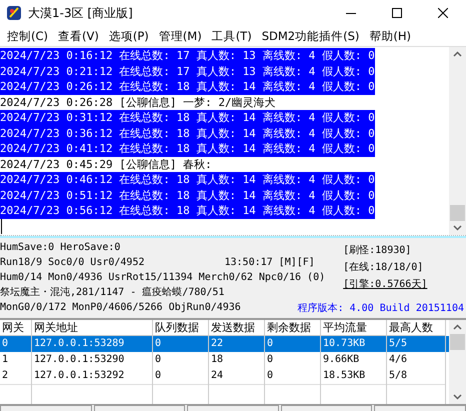 Image resolution: width=466 pixels, height=411 pixels. What do you see at coordinates (180, 36) in the screenshot?
I see `menu-item: 管理(M)` at bounding box center [180, 36].